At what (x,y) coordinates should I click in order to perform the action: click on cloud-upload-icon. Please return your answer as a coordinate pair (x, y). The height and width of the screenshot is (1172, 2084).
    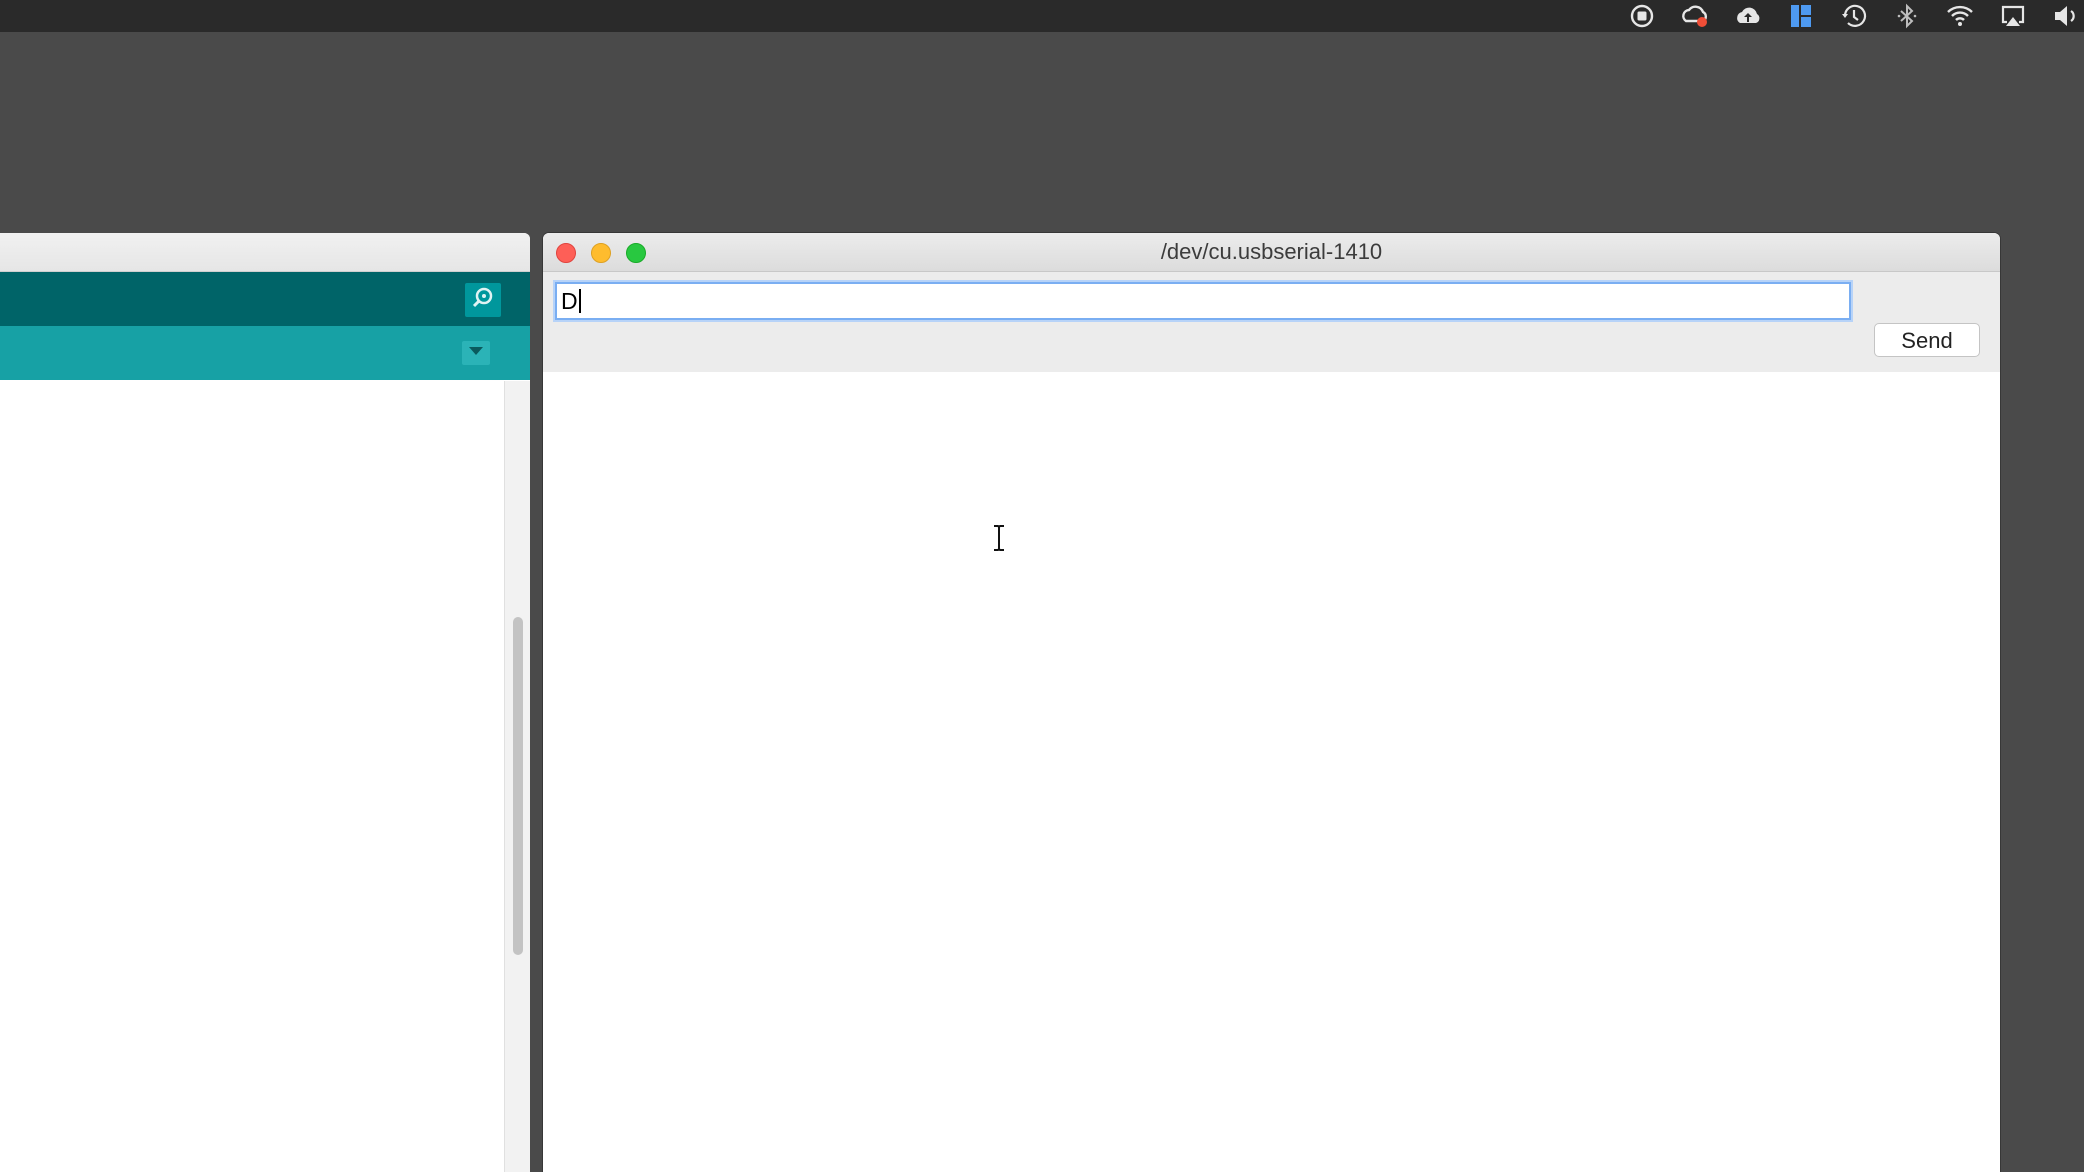
    Looking at the image, I should click on (1748, 16).